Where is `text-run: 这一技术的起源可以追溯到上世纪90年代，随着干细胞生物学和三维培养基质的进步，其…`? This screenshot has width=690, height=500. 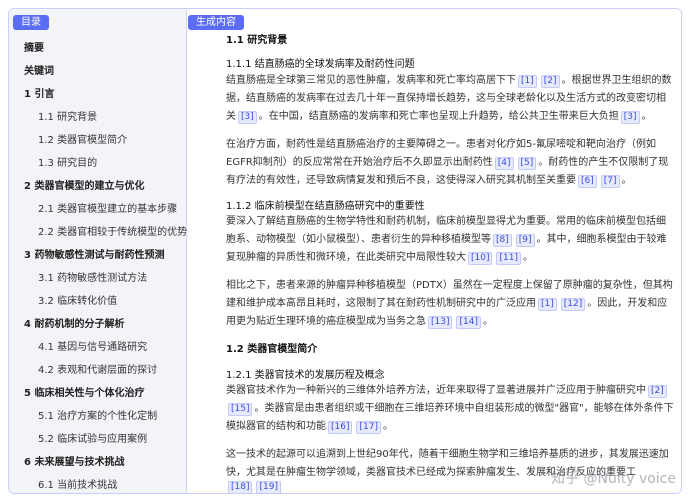
text-run: 这一技术的起源可以追溯到上世纪90年代，随着干细胞生物学和三维培养基质的进步，其… is located at coordinates (447, 454).